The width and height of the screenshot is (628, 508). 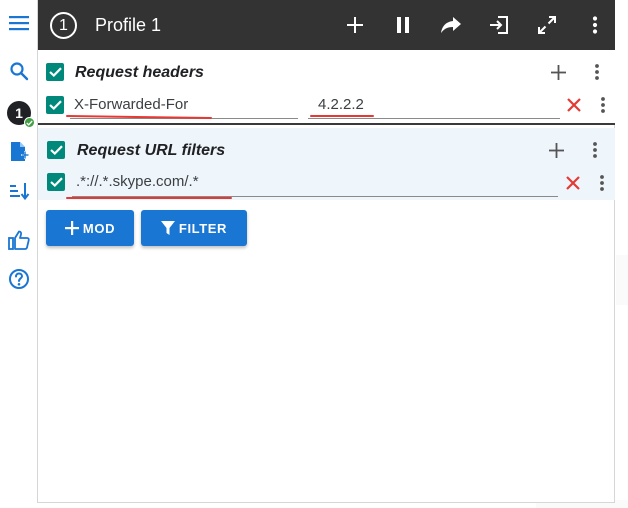 What do you see at coordinates (128, 25) in the screenshot?
I see `profile-title: Profile 1` at bounding box center [128, 25].